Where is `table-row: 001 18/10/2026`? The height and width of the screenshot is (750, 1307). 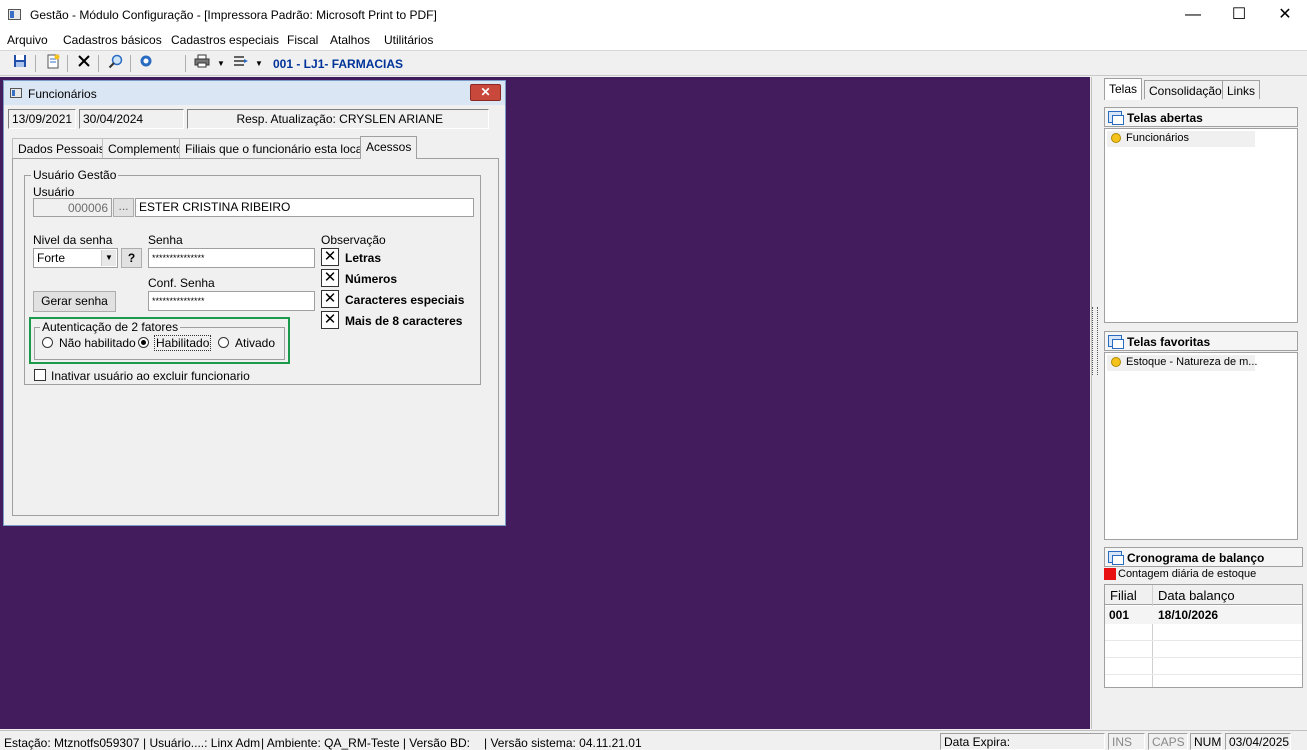
table-row: 001 18/10/2026 is located at coordinates (1203, 615).